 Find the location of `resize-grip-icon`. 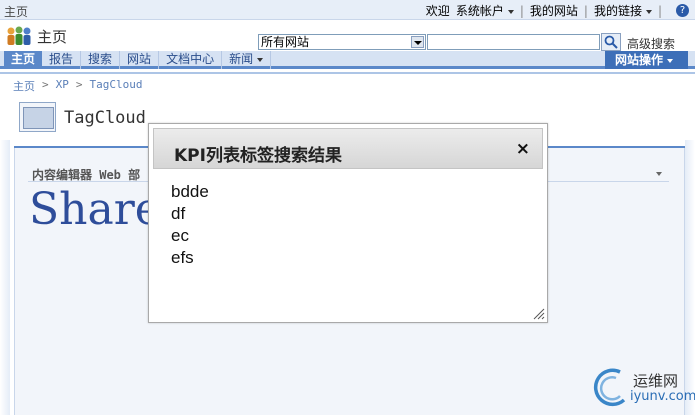

resize-grip-icon is located at coordinates (539, 314).